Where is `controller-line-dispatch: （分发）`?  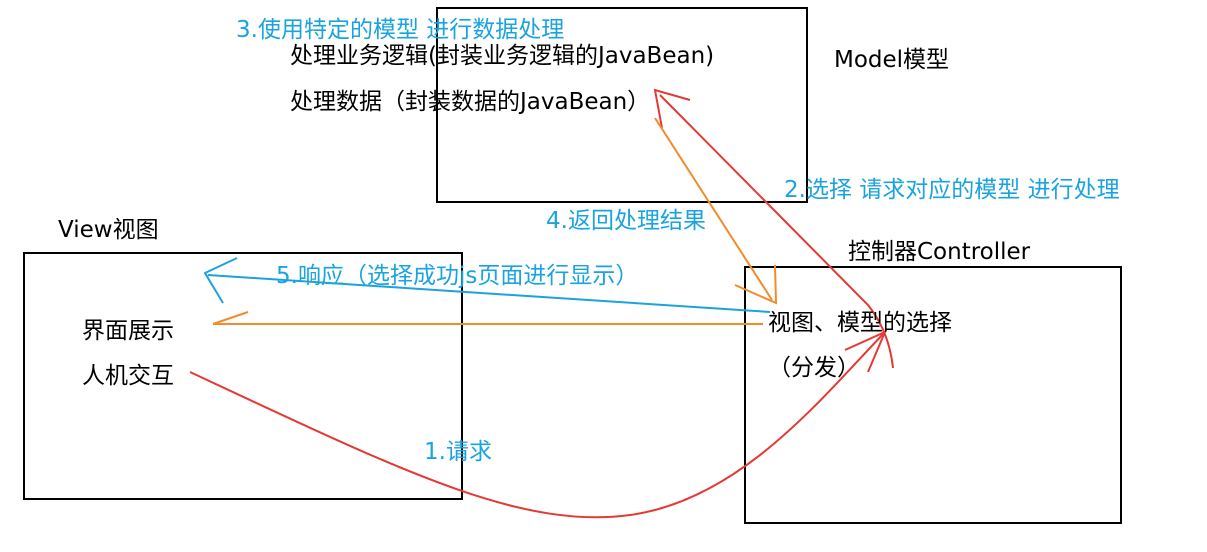
controller-line-dispatch: （分发） is located at coordinates (814, 368).